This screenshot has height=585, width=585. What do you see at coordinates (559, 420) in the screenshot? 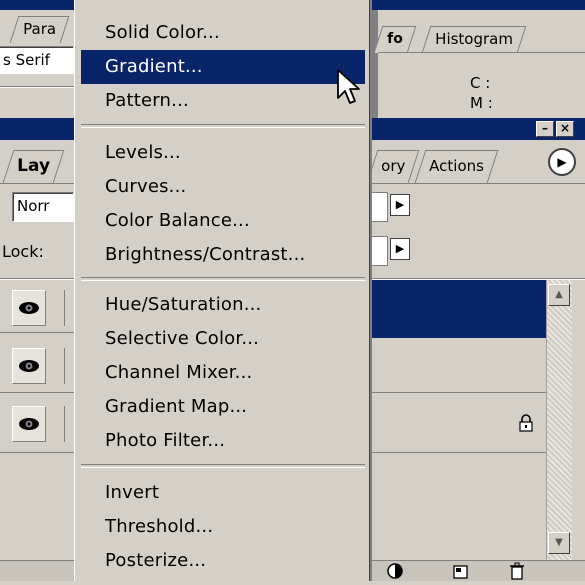
I see `layers-scrollbar` at bounding box center [559, 420].